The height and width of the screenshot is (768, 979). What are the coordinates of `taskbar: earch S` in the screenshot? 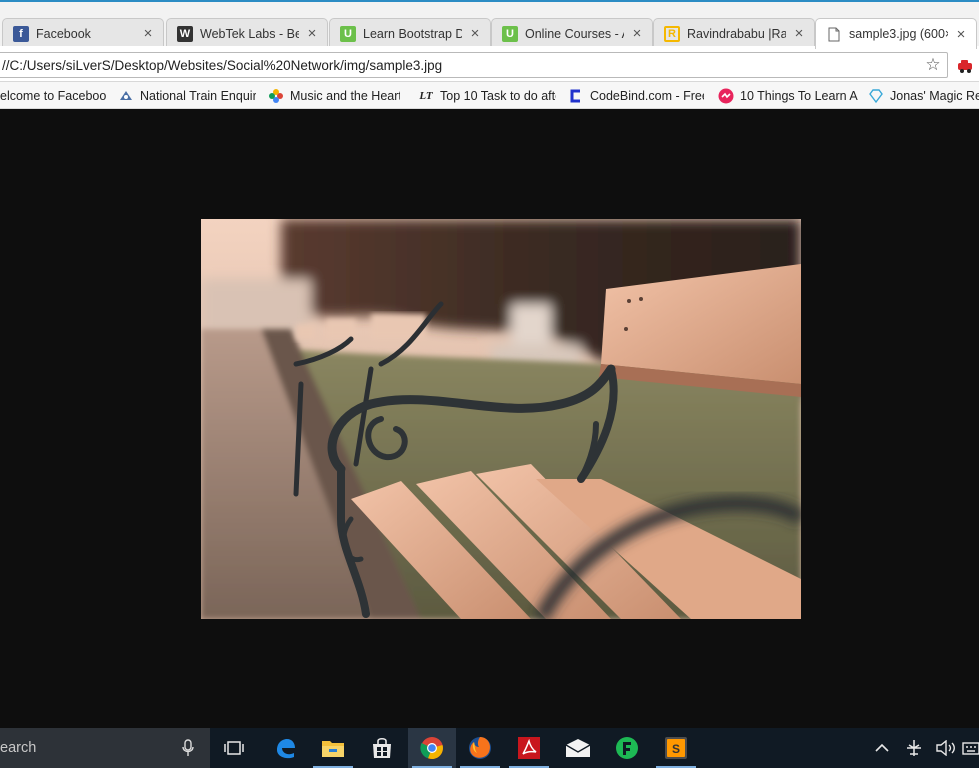 It's located at (489, 748).